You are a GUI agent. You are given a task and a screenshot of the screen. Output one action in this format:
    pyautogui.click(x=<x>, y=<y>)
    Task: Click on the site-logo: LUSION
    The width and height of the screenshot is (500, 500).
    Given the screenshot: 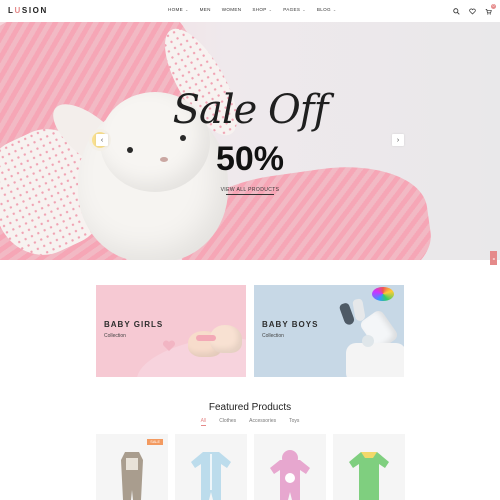 What is the action you would take?
    pyautogui.click(x=28, y=10)
    